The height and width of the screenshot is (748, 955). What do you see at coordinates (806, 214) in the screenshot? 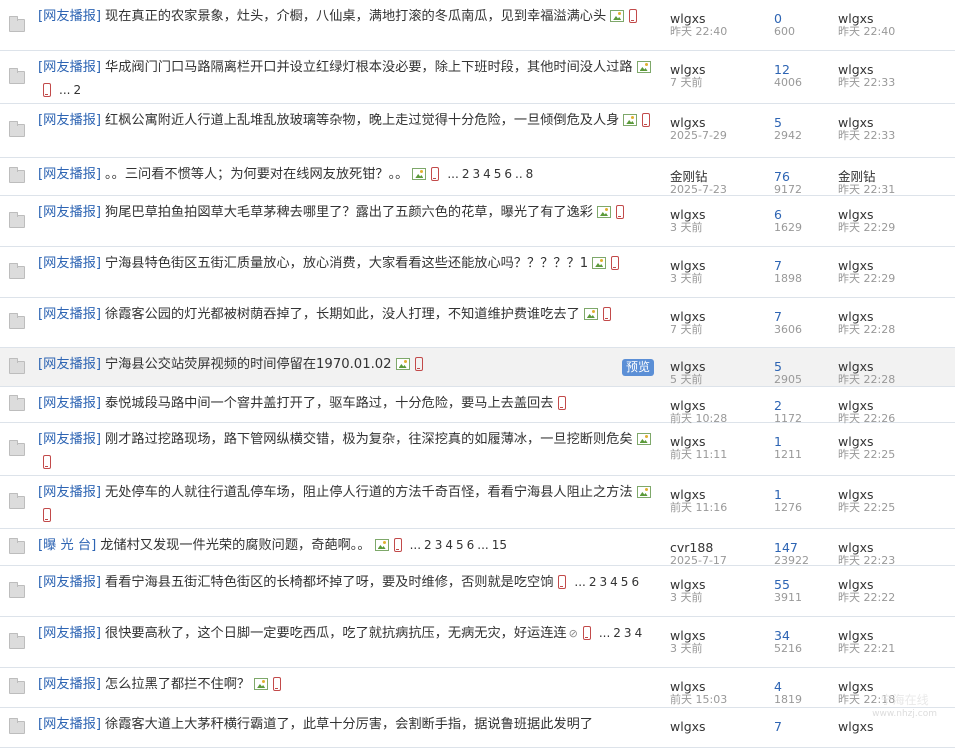
I see `reply-count: 6` at bounding box center [806, 214].